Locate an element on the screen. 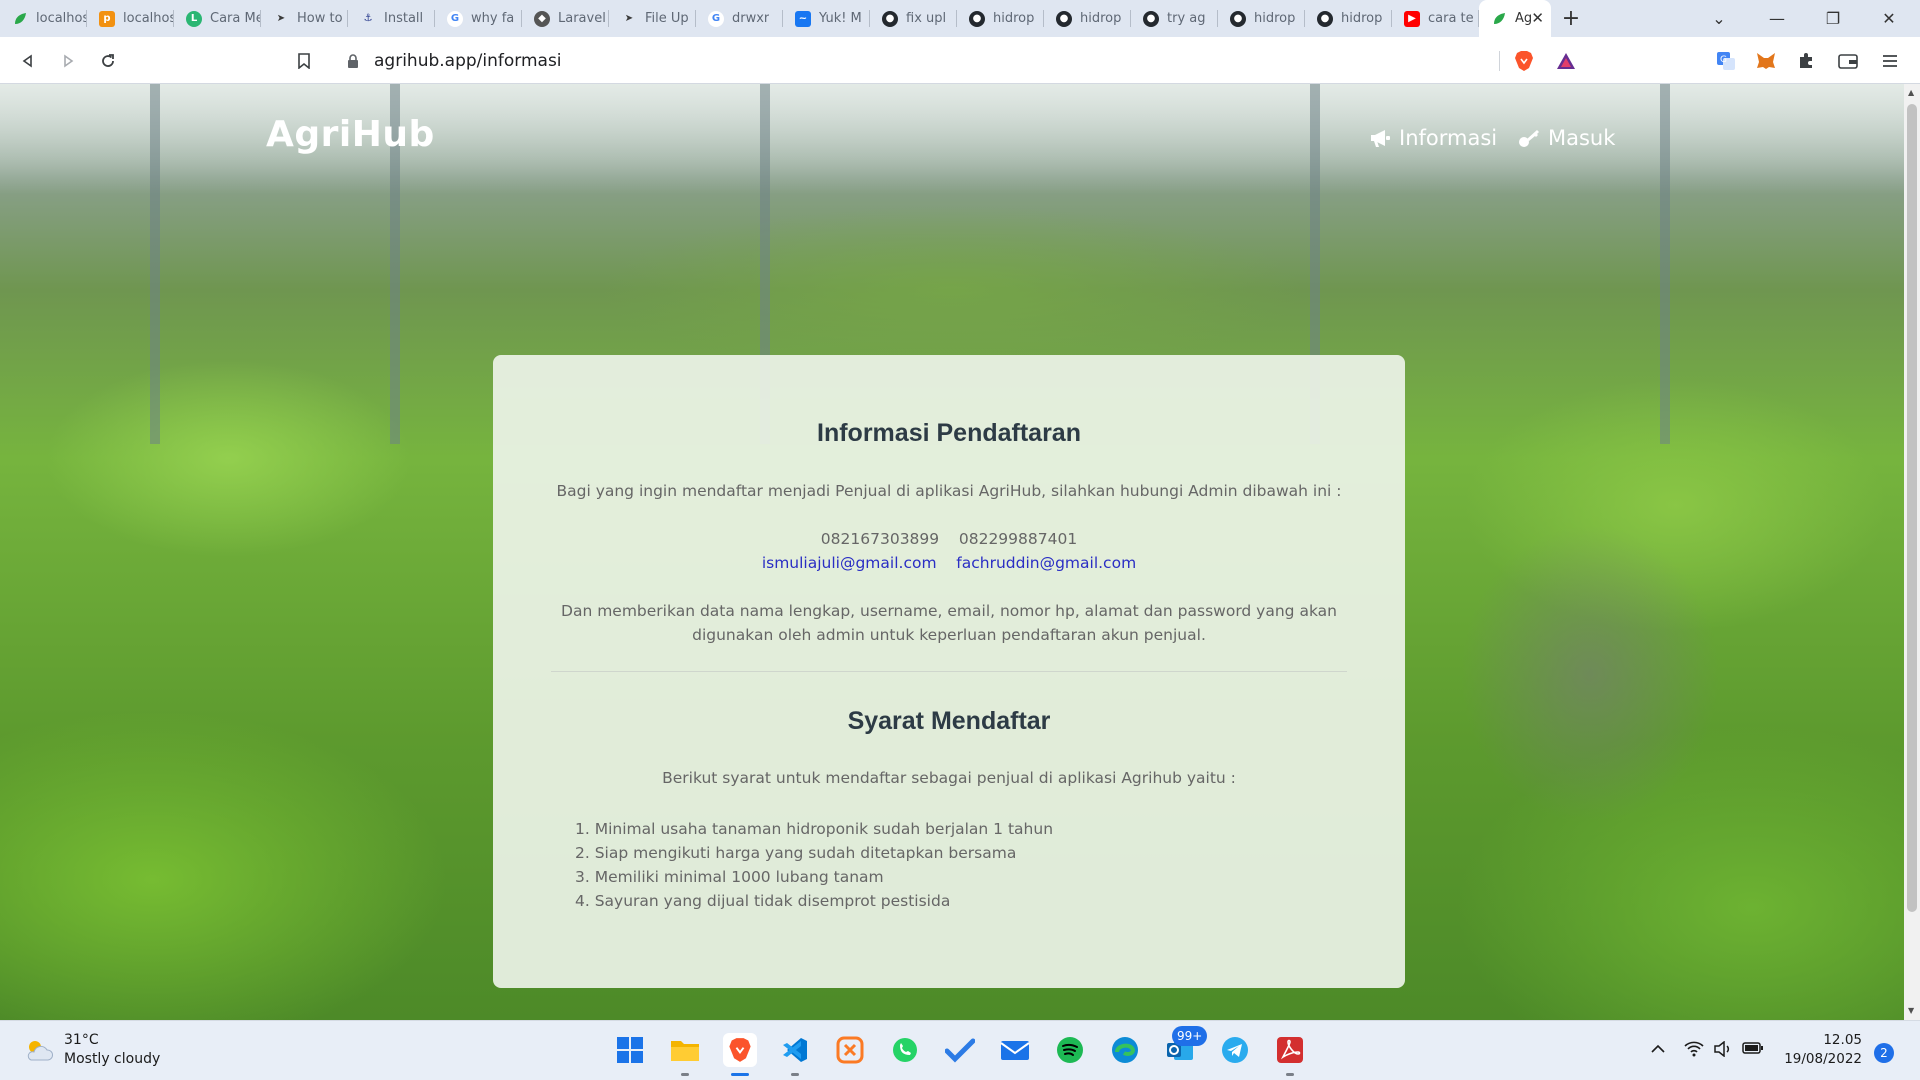 The image size is (1920, 1080). lock-icon is located at coordinates (353, 60).